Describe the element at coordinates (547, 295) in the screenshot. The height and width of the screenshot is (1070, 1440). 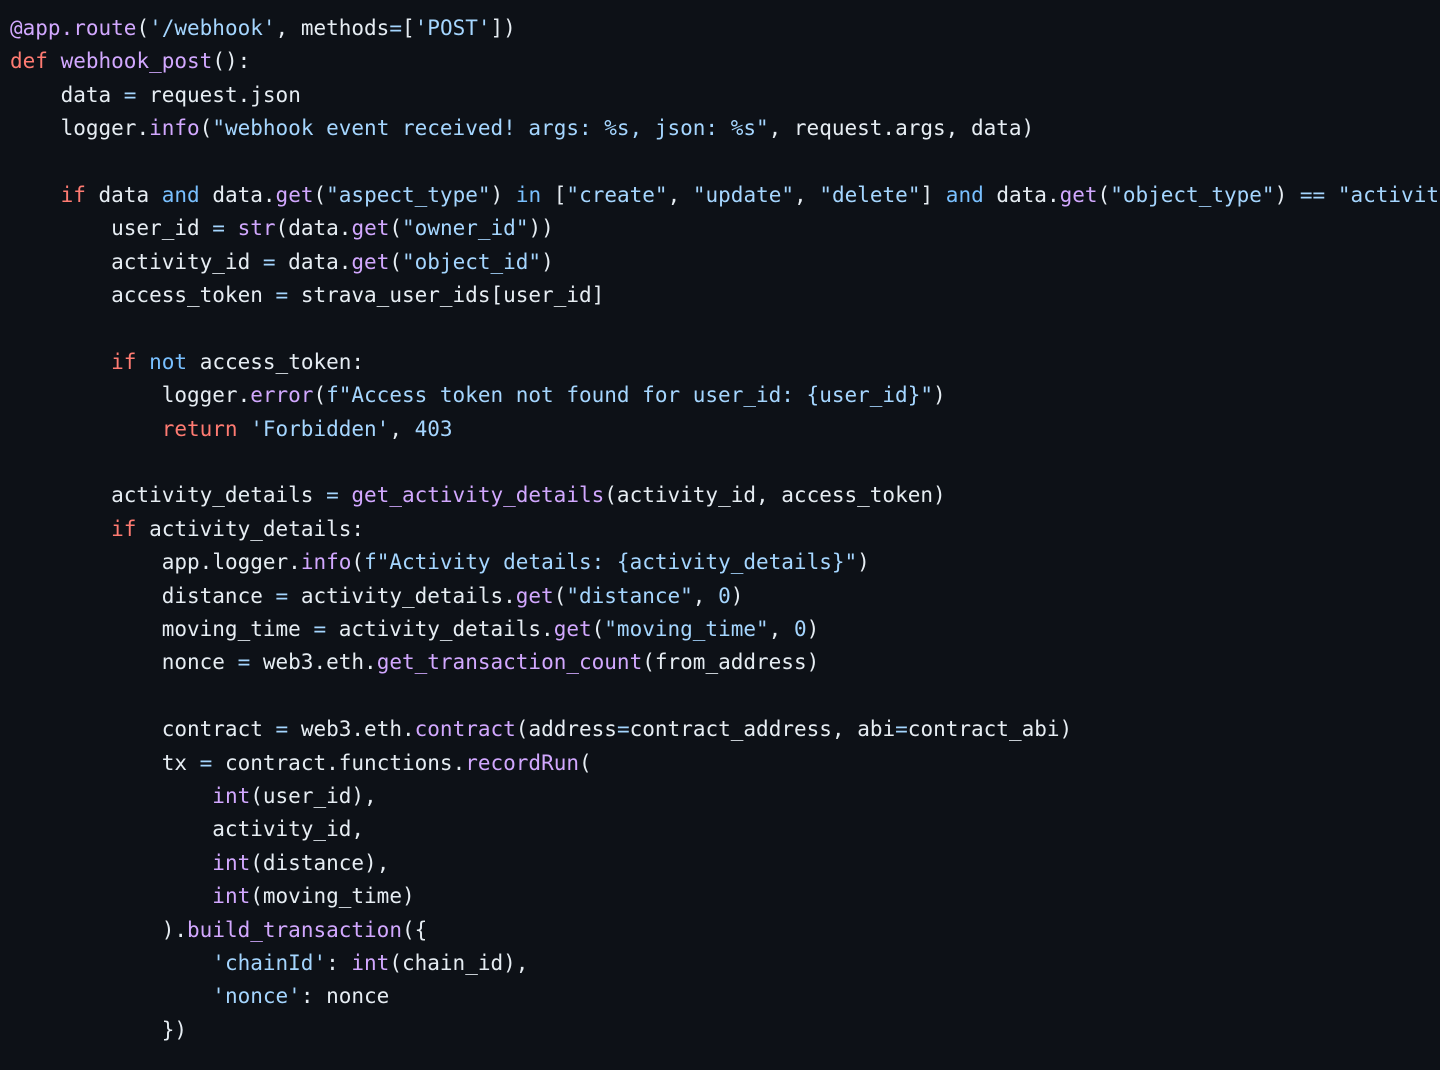
I see `code-token: user_id` at that location.